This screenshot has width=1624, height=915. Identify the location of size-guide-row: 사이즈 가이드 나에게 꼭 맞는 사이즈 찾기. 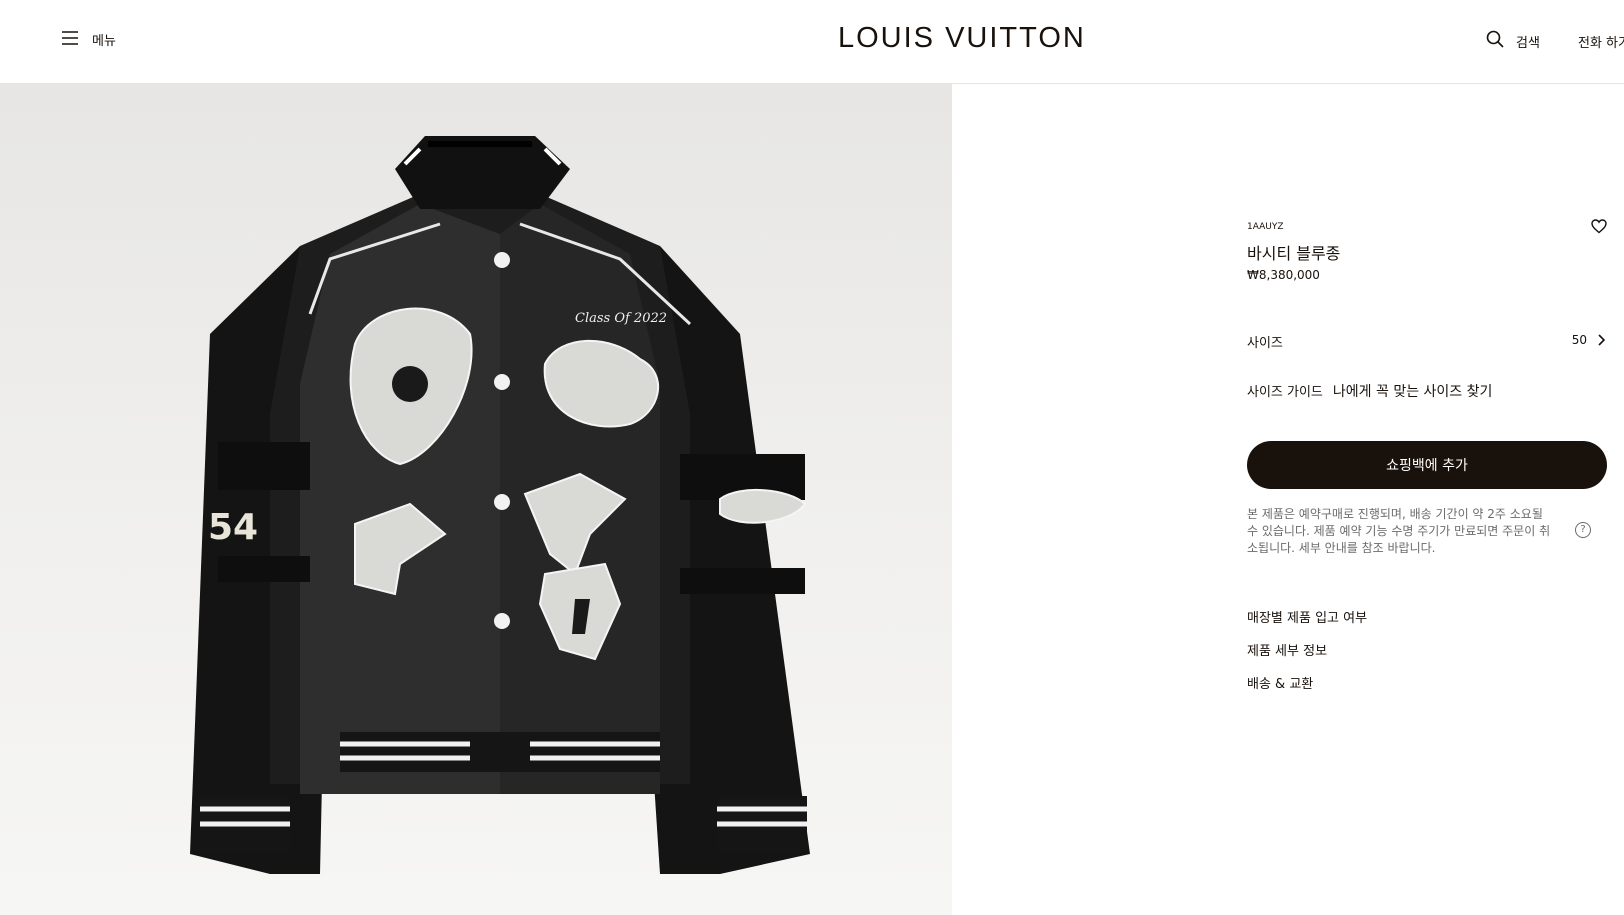
(1369, 391).